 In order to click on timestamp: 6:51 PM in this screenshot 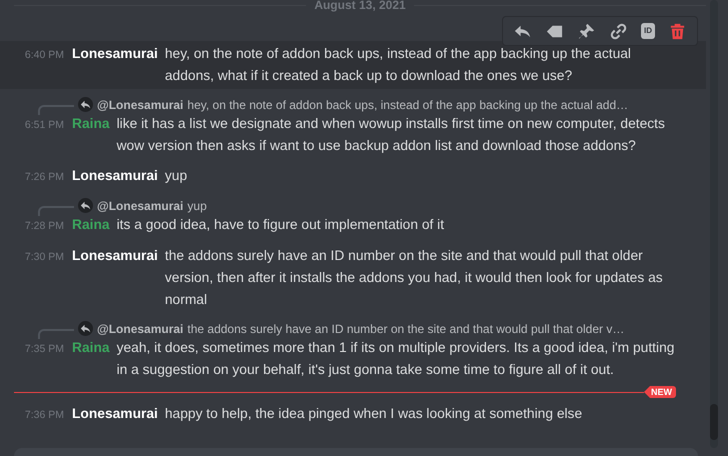, I will do `click(44, 125)`.